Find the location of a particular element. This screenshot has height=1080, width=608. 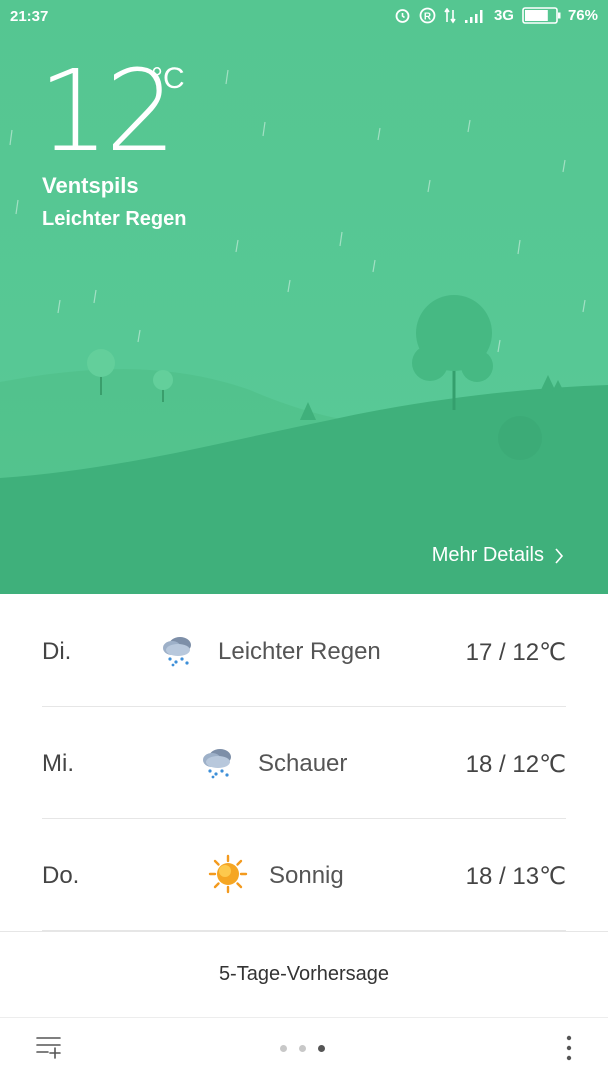

status-icons: R 3G 76% is located at coordinates (496, 15).